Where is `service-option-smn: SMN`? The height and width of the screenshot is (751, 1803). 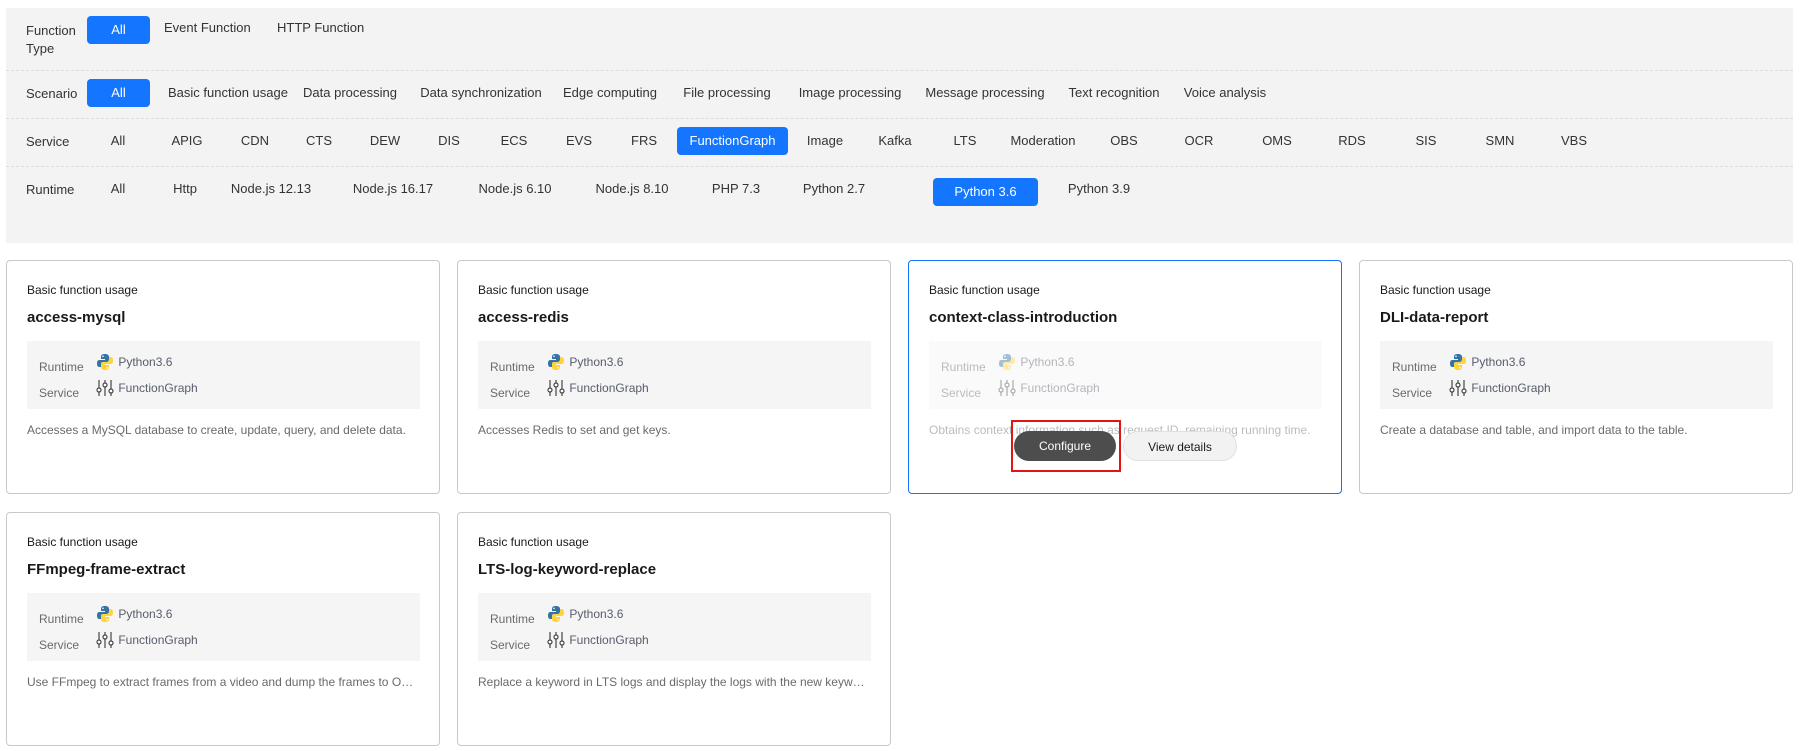 service-option-smn: SMN is located at coordinates (1500, 141).